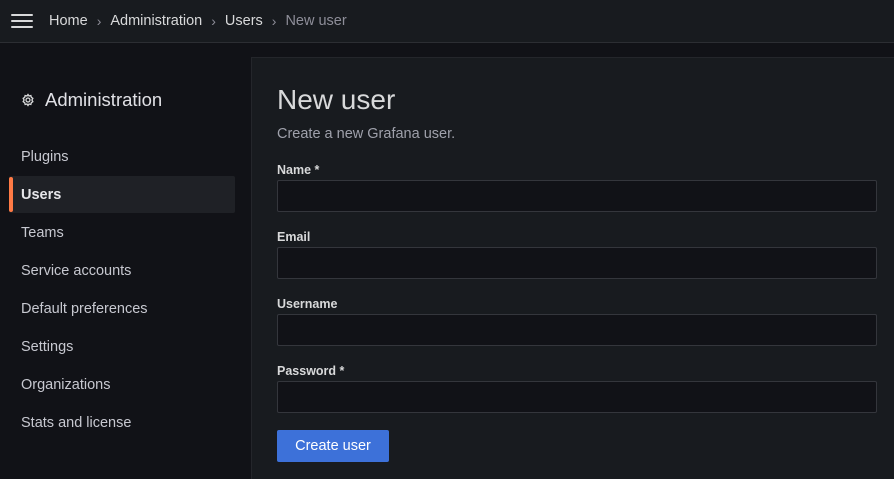 This screenshot has height=479, width=894. I want to click on create-user-button: Create user, so click(333, 446).